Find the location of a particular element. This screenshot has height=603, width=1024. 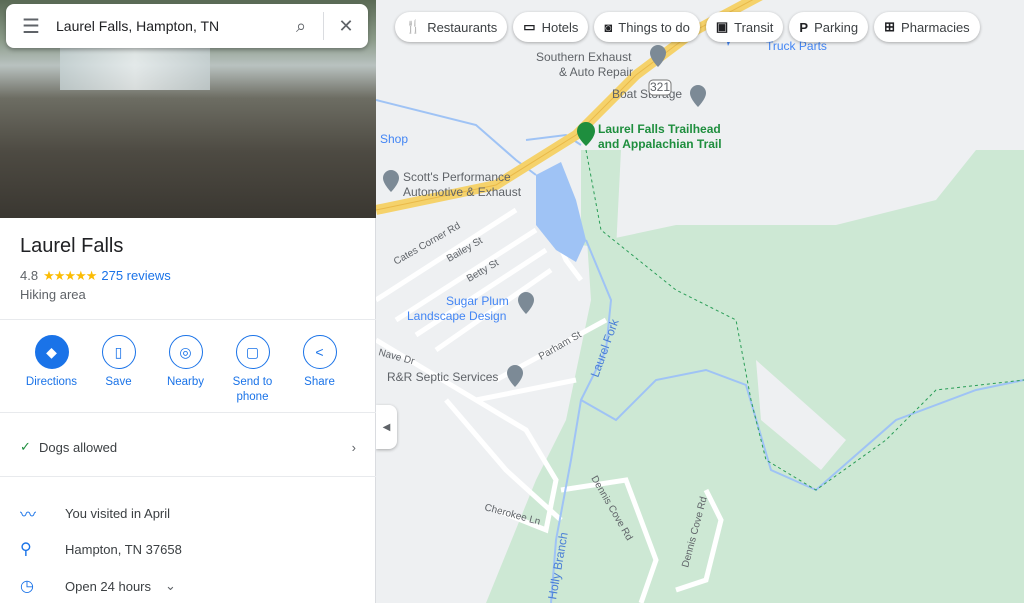

menu-icon: ☰ is located at coordinates (31, 26).